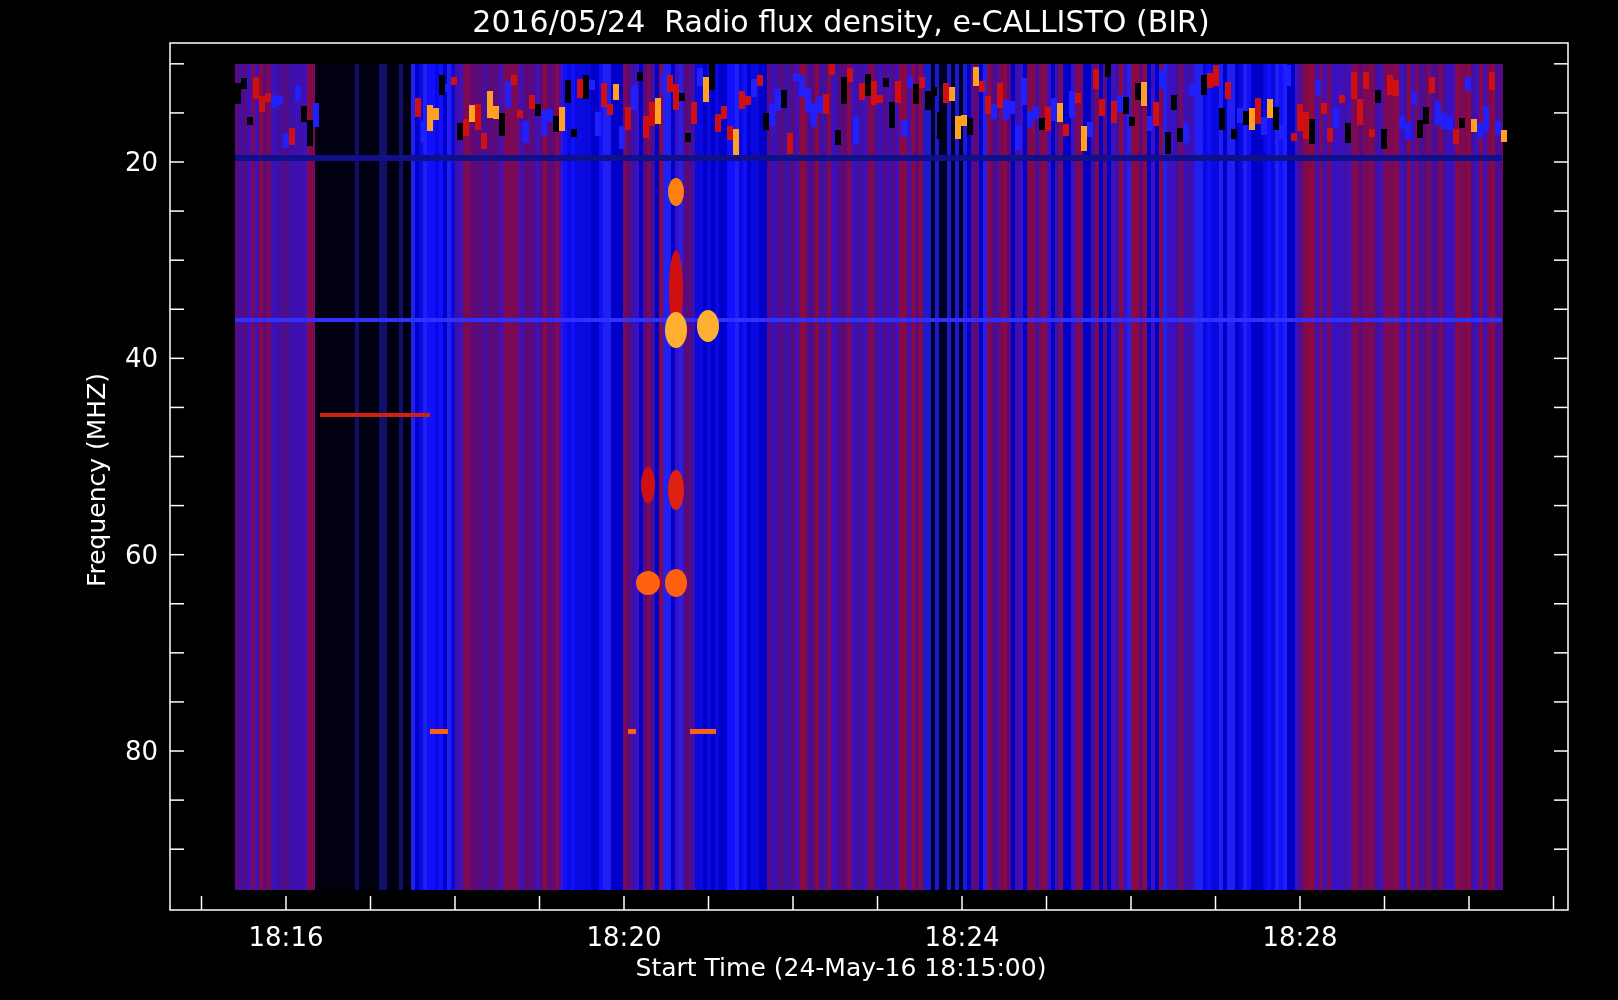  Describe the element at coordinates (841, 967) in the screenshot. I see `axis-title: Start Time (24-May-16 18:15:00)` at that location.